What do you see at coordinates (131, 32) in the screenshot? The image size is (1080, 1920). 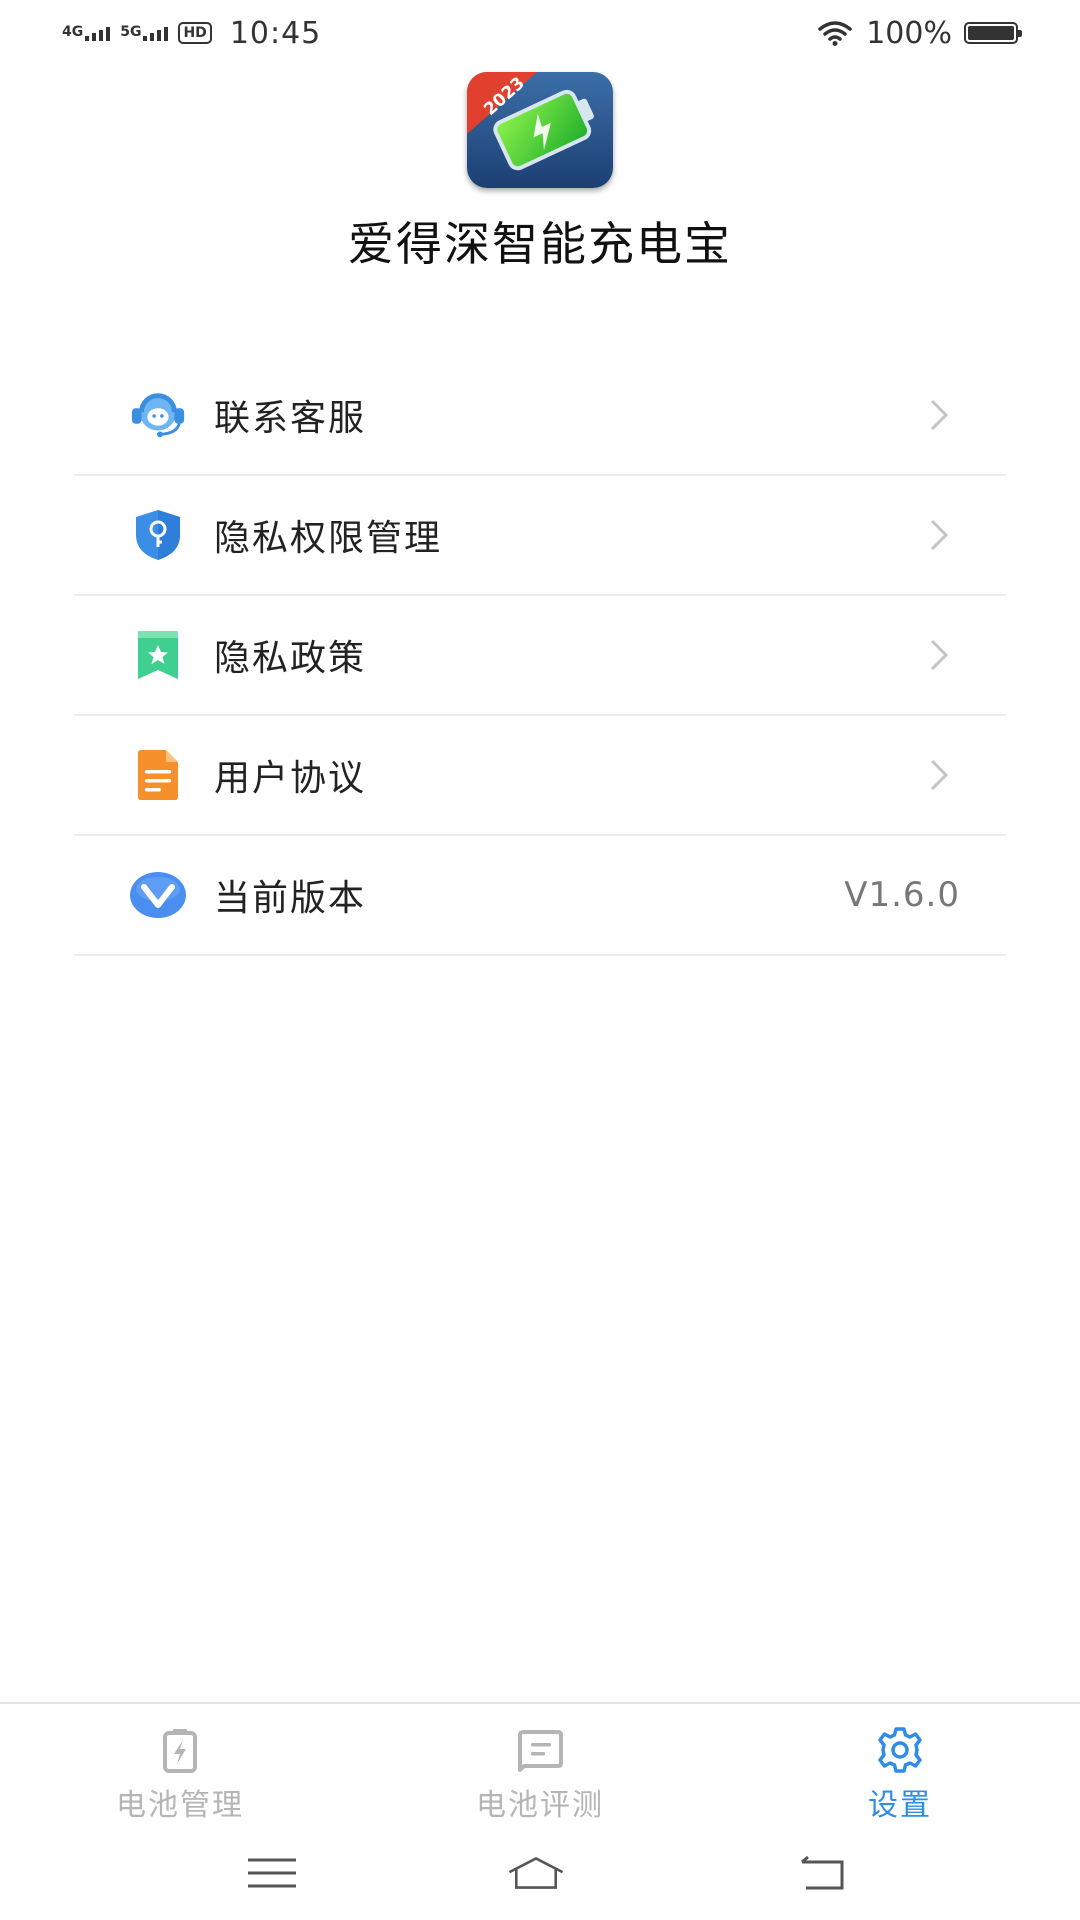 I see `network-type-label: 5G` at bounding box center [131, 32].